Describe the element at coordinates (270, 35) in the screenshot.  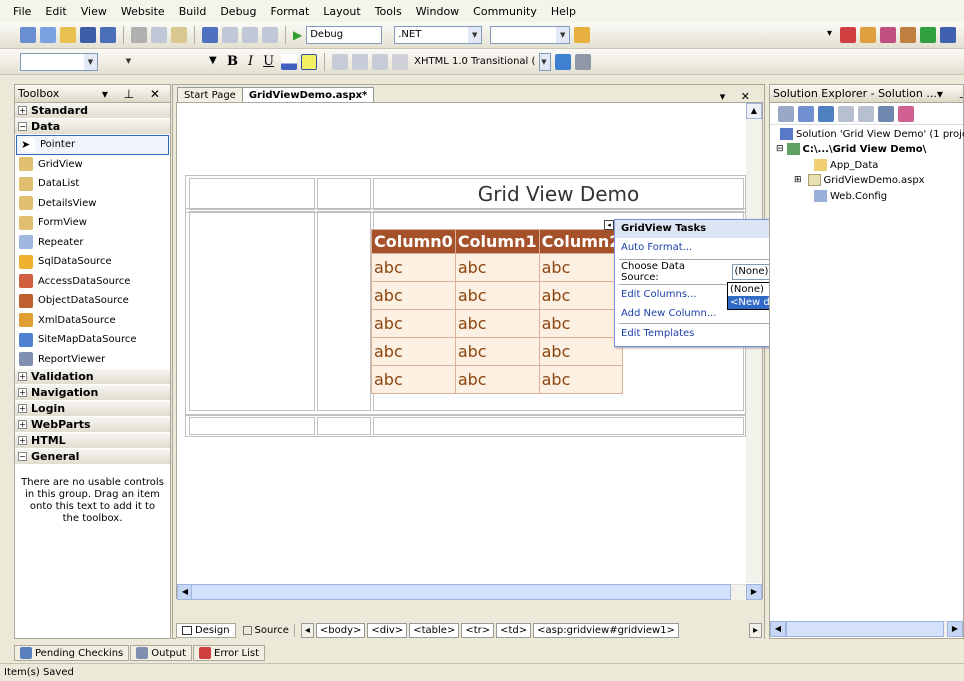
I see `navigate-forward-icon` at that location.